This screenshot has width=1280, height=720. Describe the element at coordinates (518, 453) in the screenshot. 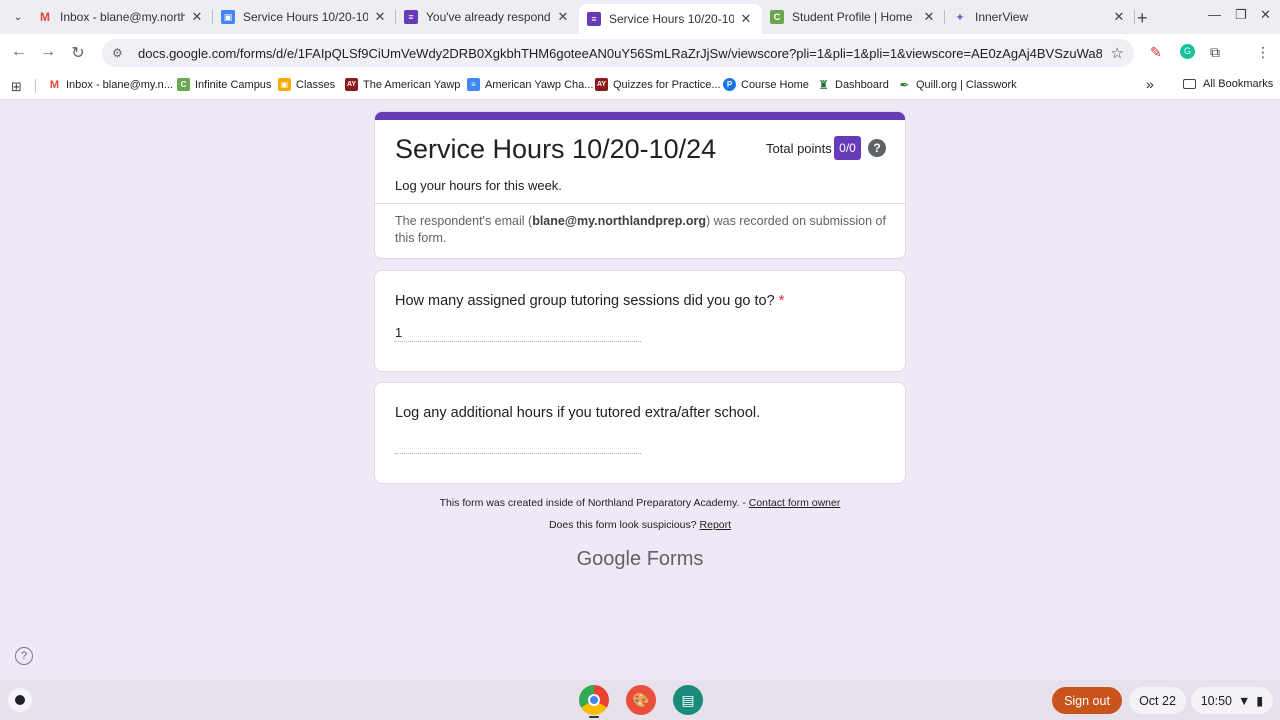

I see `answer-underline` at that location.